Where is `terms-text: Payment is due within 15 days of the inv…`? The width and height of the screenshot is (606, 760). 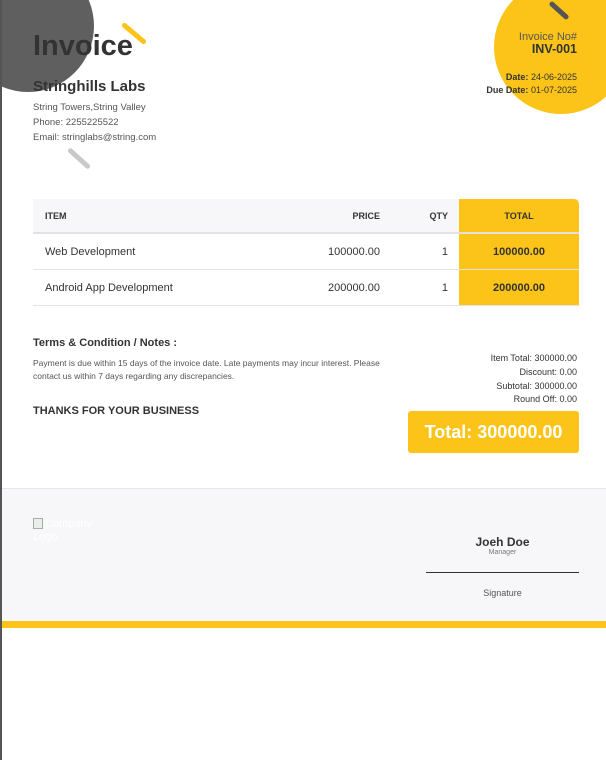 terms-text: Payment is due within 15 days of the inv… is located at coordinates (206, 369).